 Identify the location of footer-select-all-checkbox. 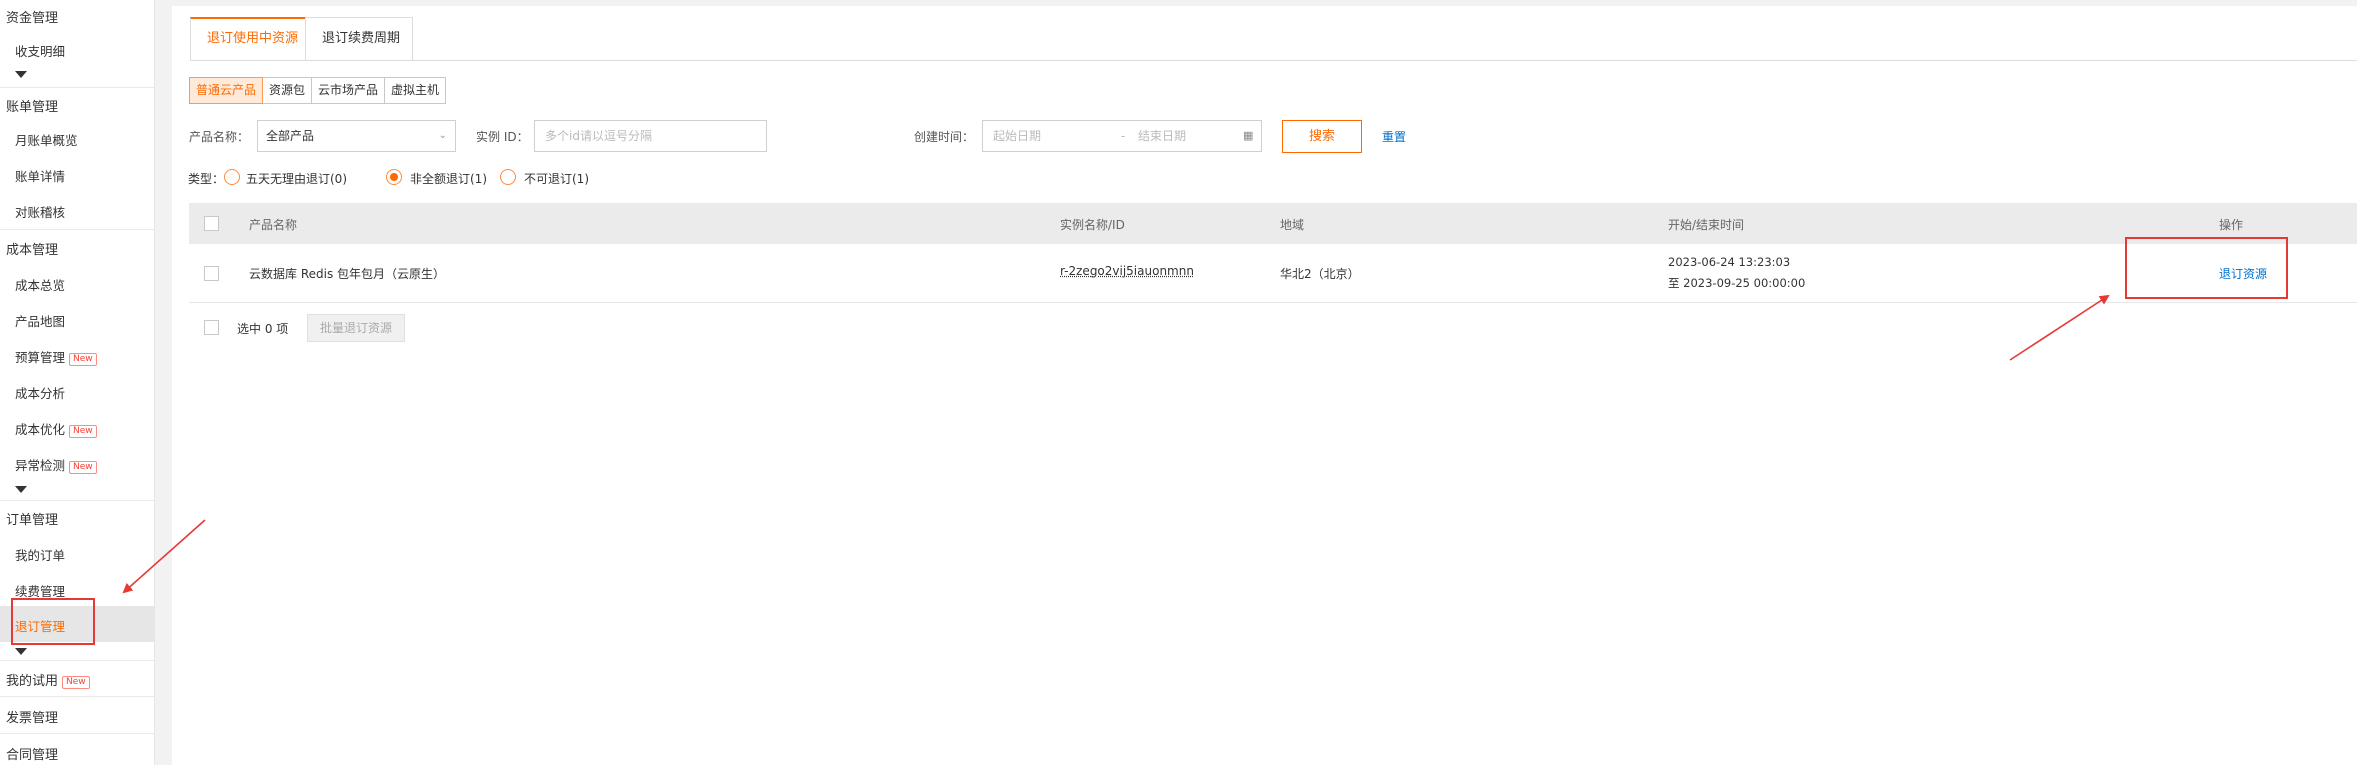
(211, 327).